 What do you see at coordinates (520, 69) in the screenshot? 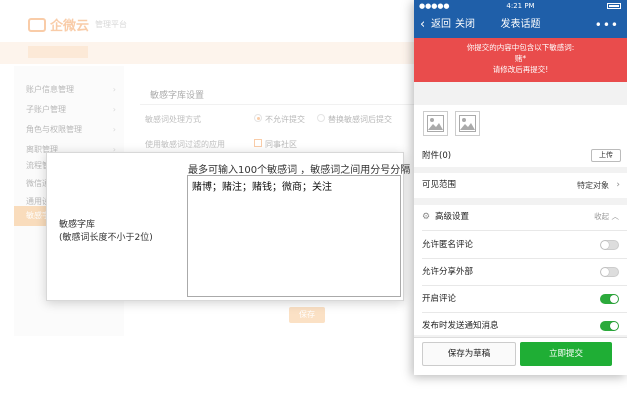
I see `alert-line: 请修改后再提交!` at bounding box center [520, 69].